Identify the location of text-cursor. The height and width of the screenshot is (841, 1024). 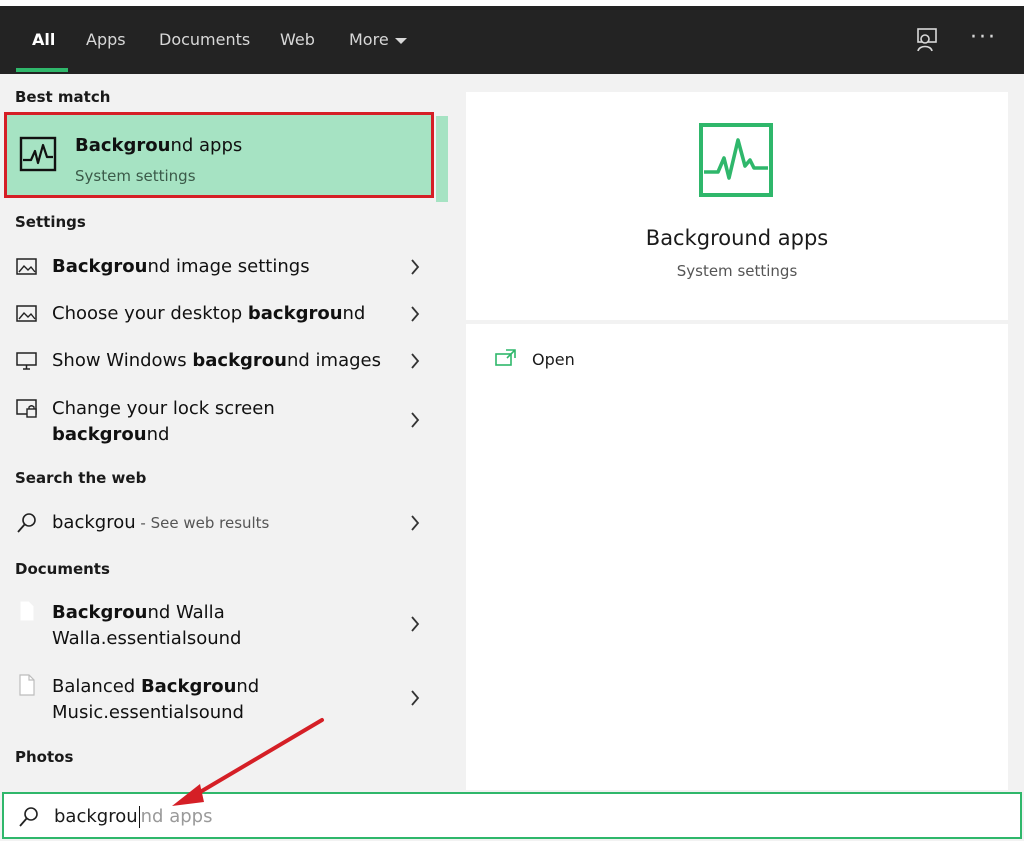
(139, 817).